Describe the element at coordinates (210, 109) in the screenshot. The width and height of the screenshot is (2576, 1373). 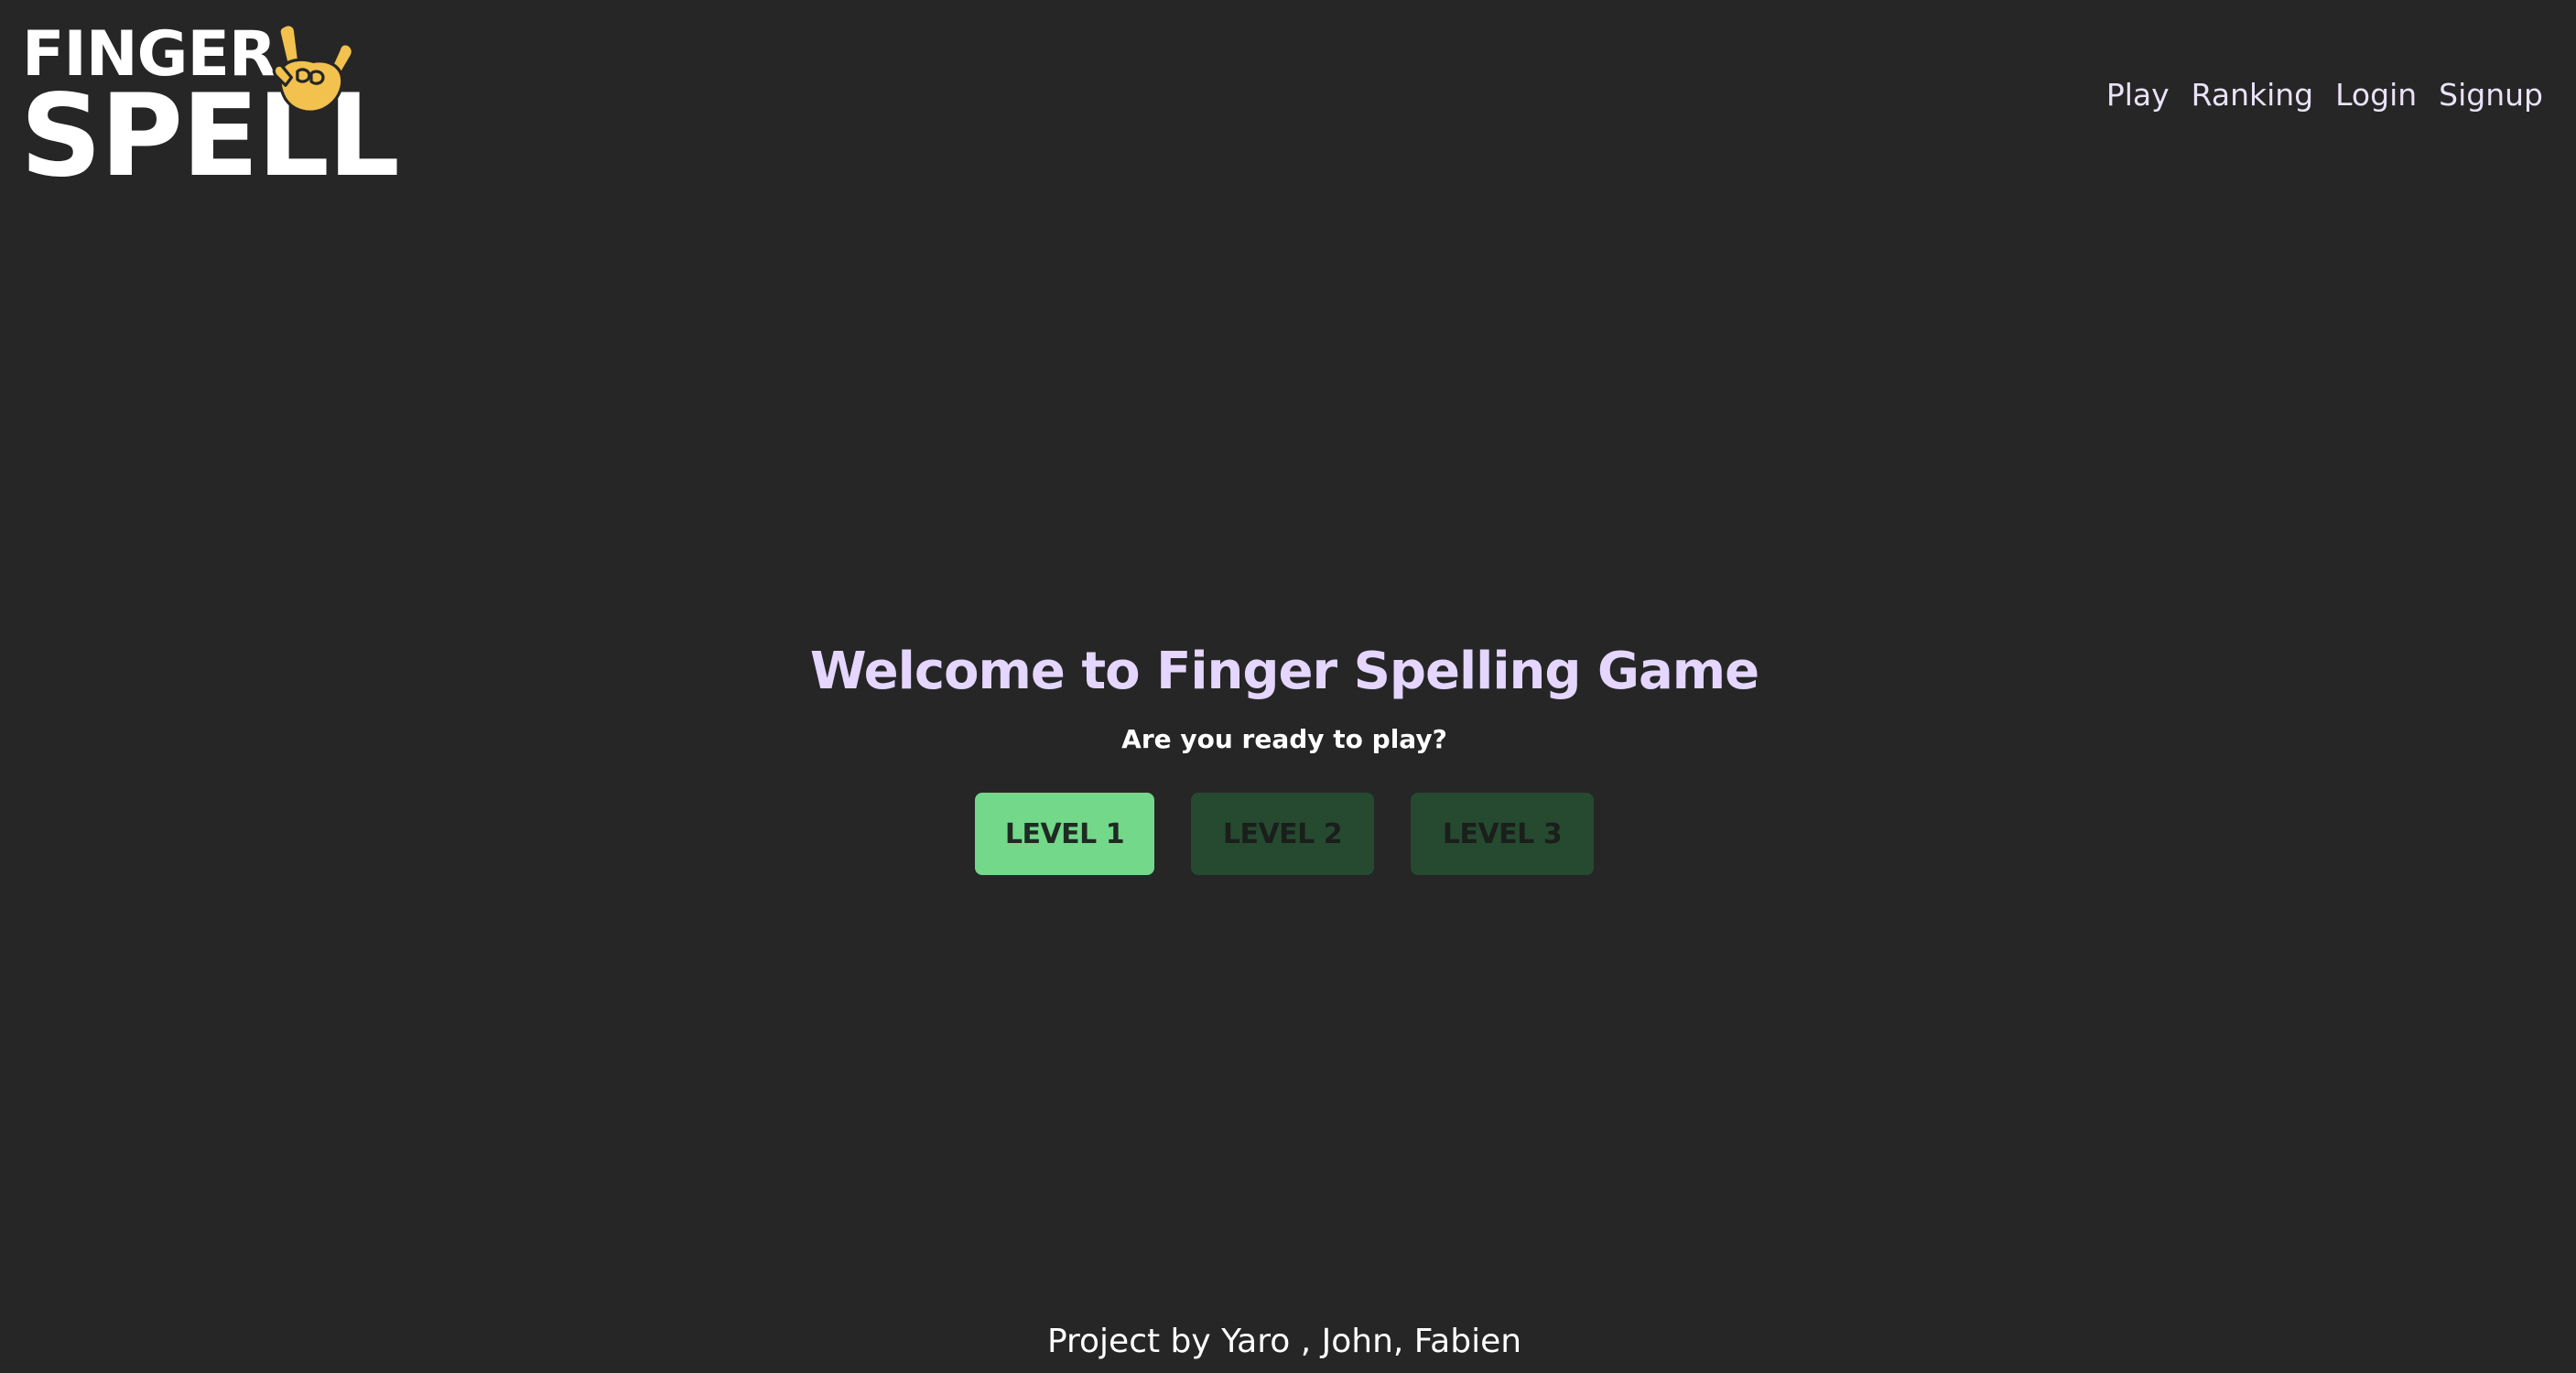
I see `logo: FINGER SPELL` at that location.